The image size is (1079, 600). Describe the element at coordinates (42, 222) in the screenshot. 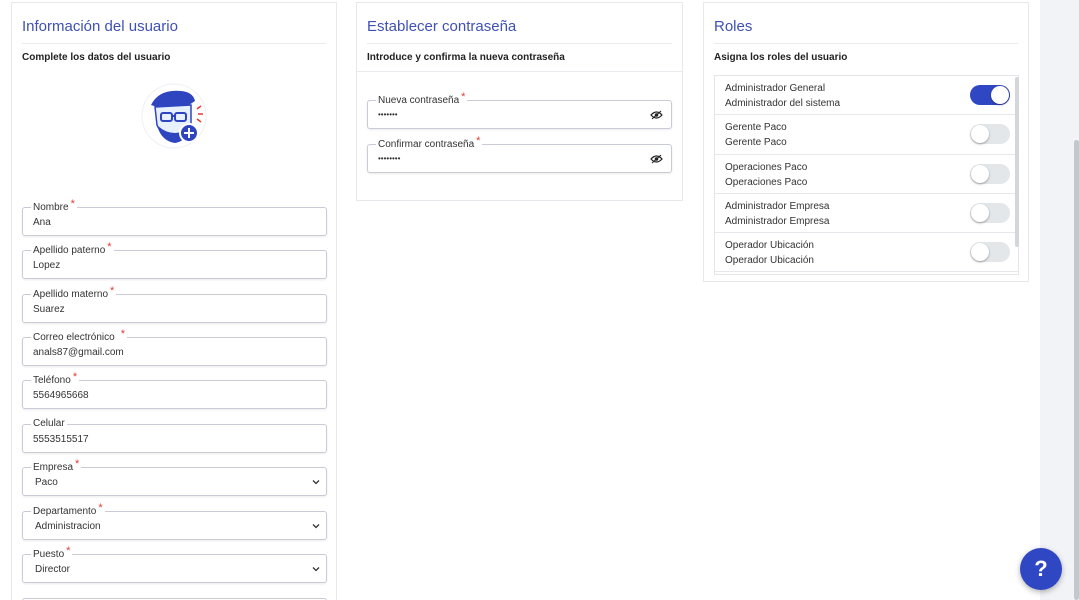

I see `name-value: Ana` at that location.